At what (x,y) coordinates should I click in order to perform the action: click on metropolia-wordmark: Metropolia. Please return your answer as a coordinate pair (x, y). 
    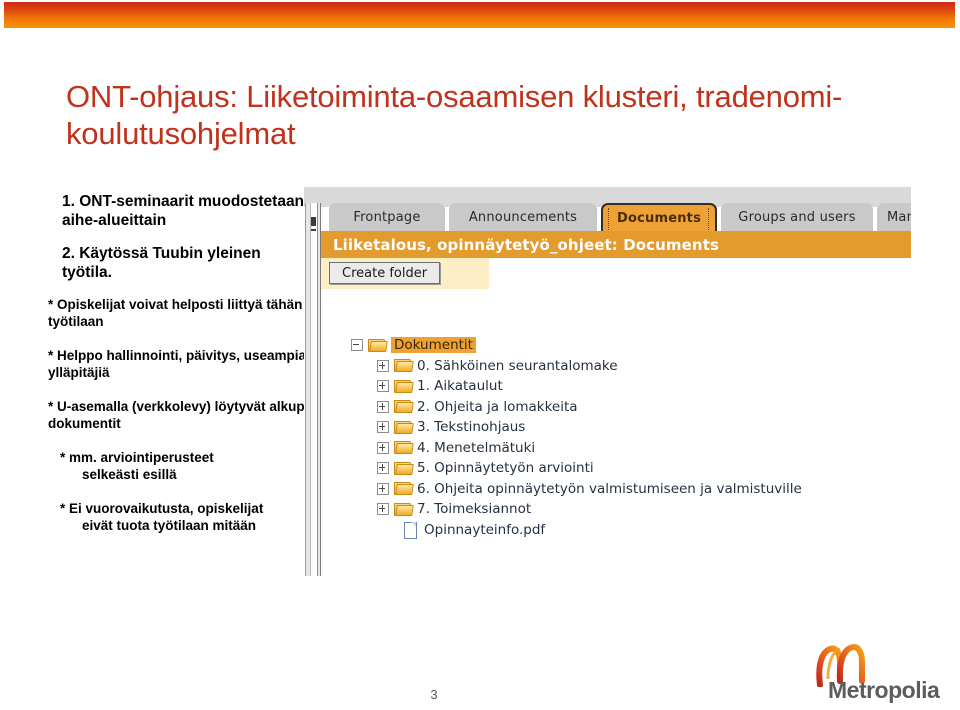
    Looking at the image, I should click on (884, 690).